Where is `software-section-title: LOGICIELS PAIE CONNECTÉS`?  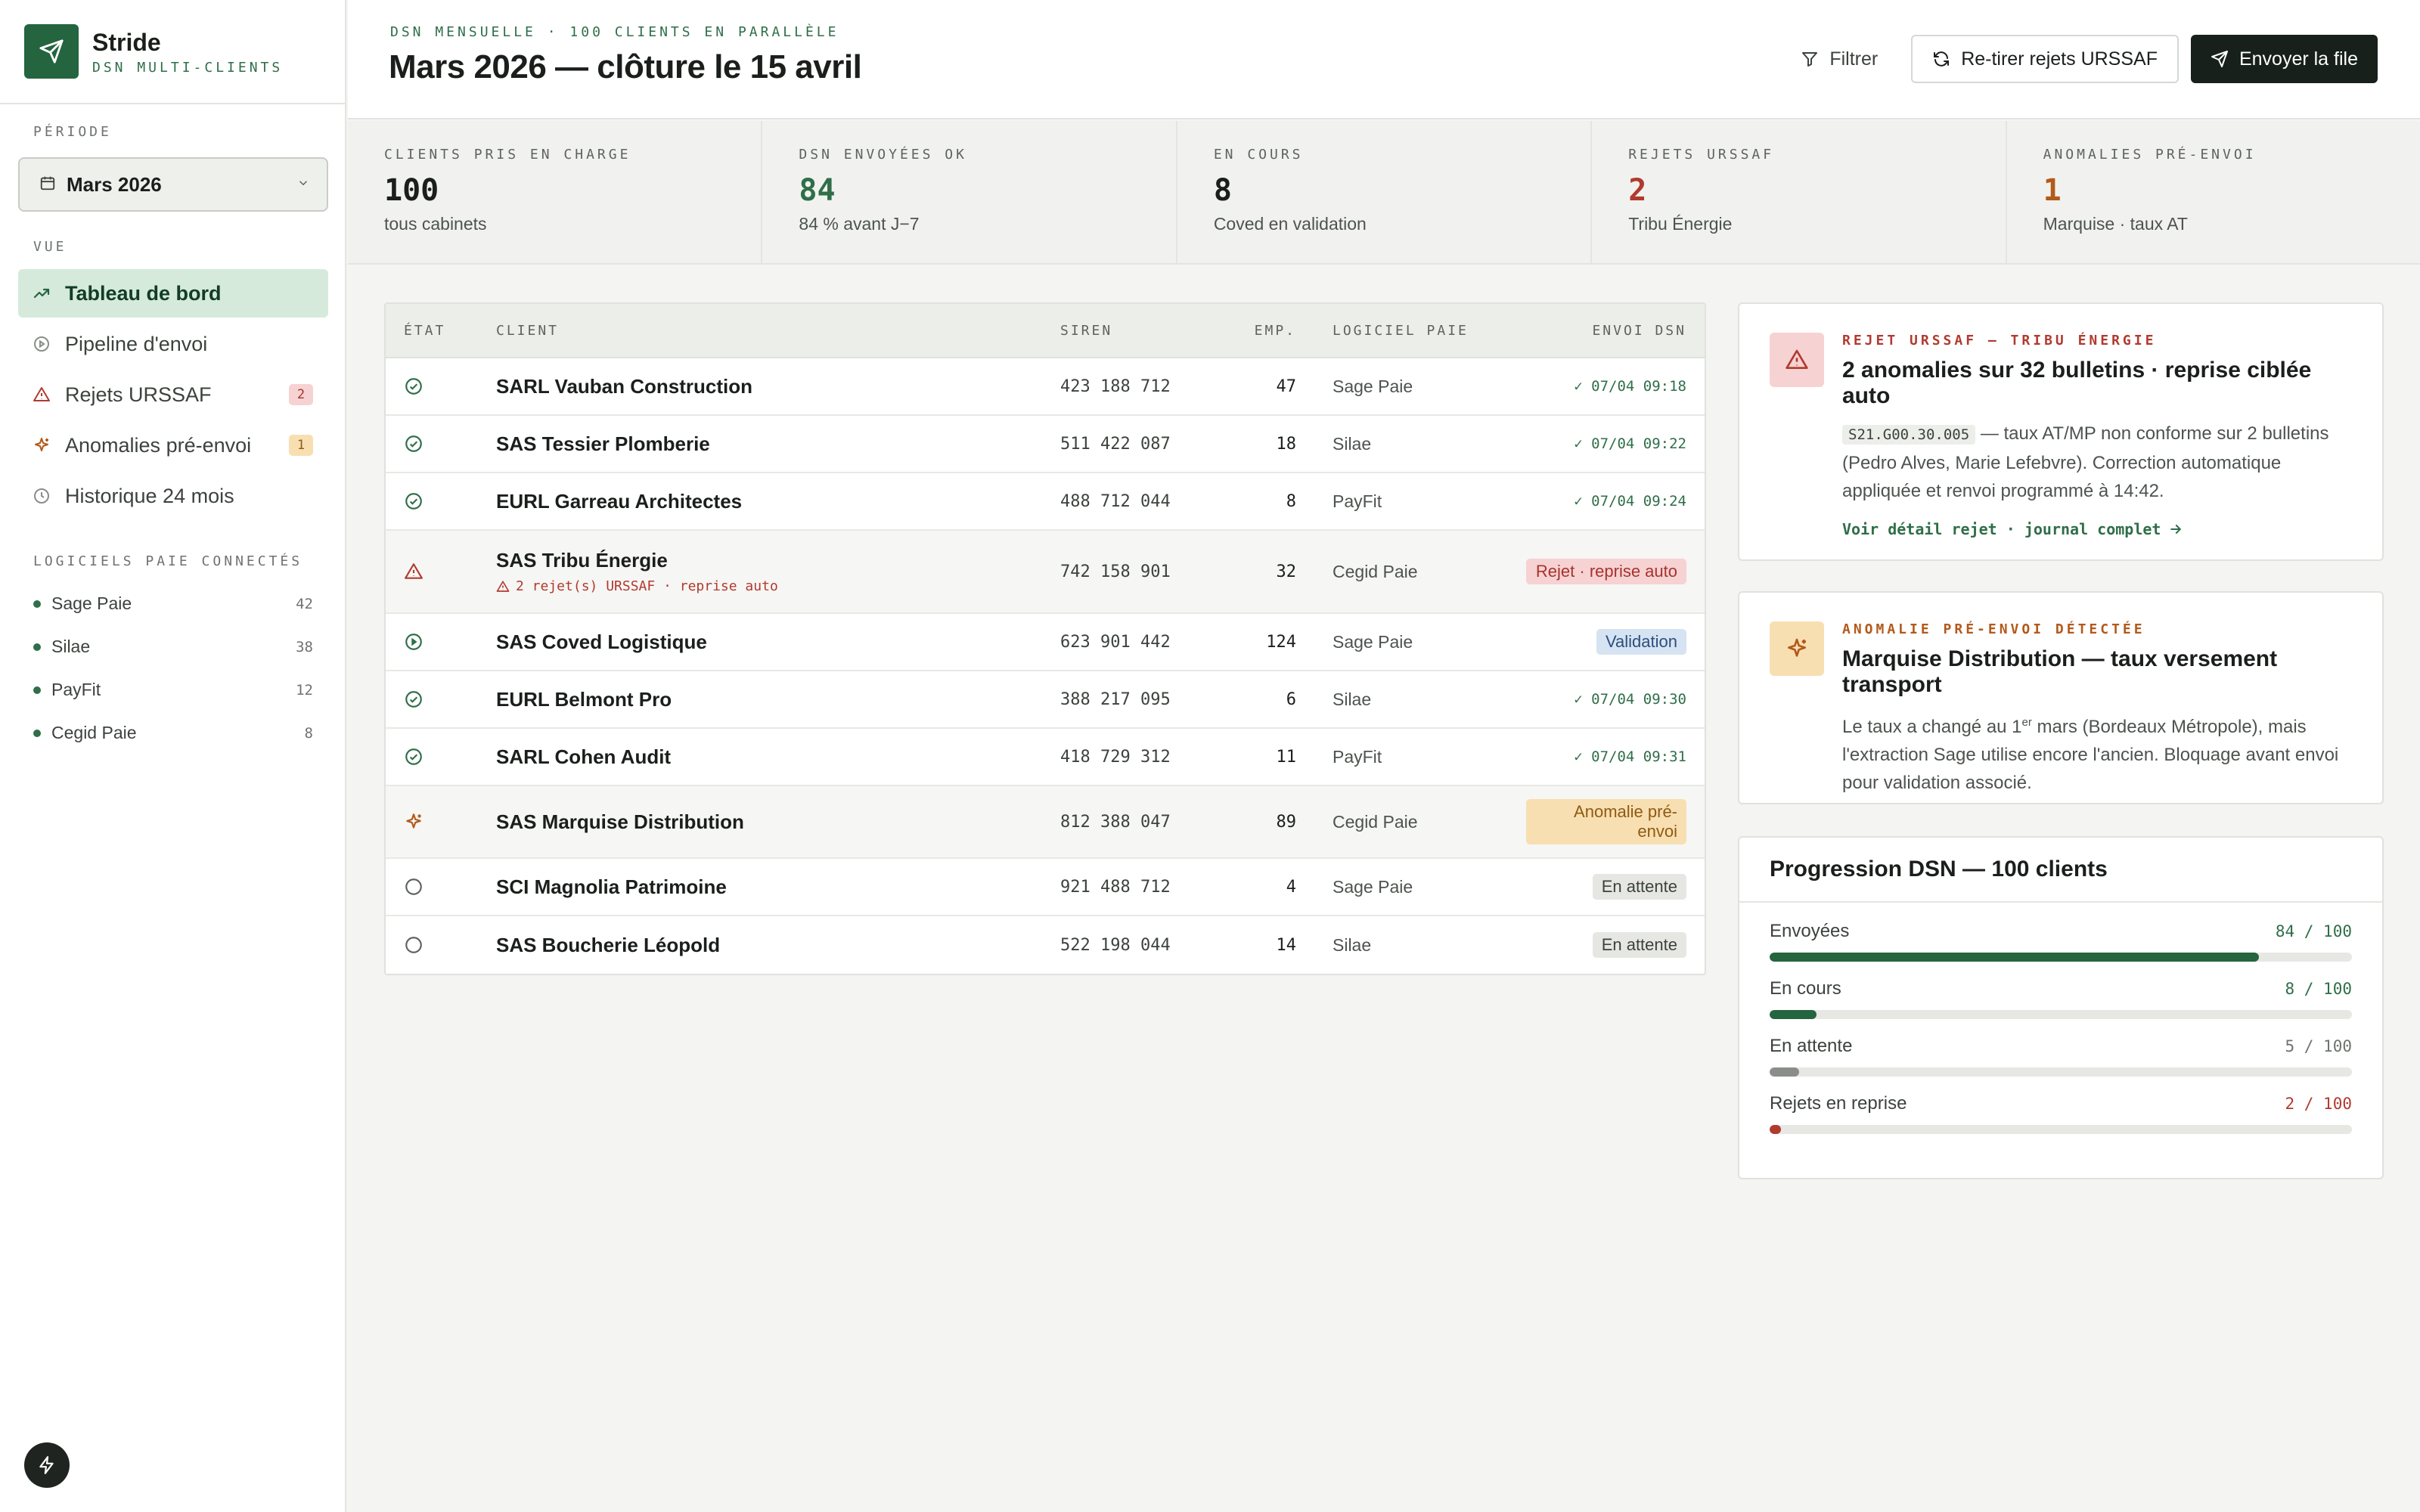
software-section-title: LOGICIELS PAIE CONNECTÉS is located at coordinates (168, 561).